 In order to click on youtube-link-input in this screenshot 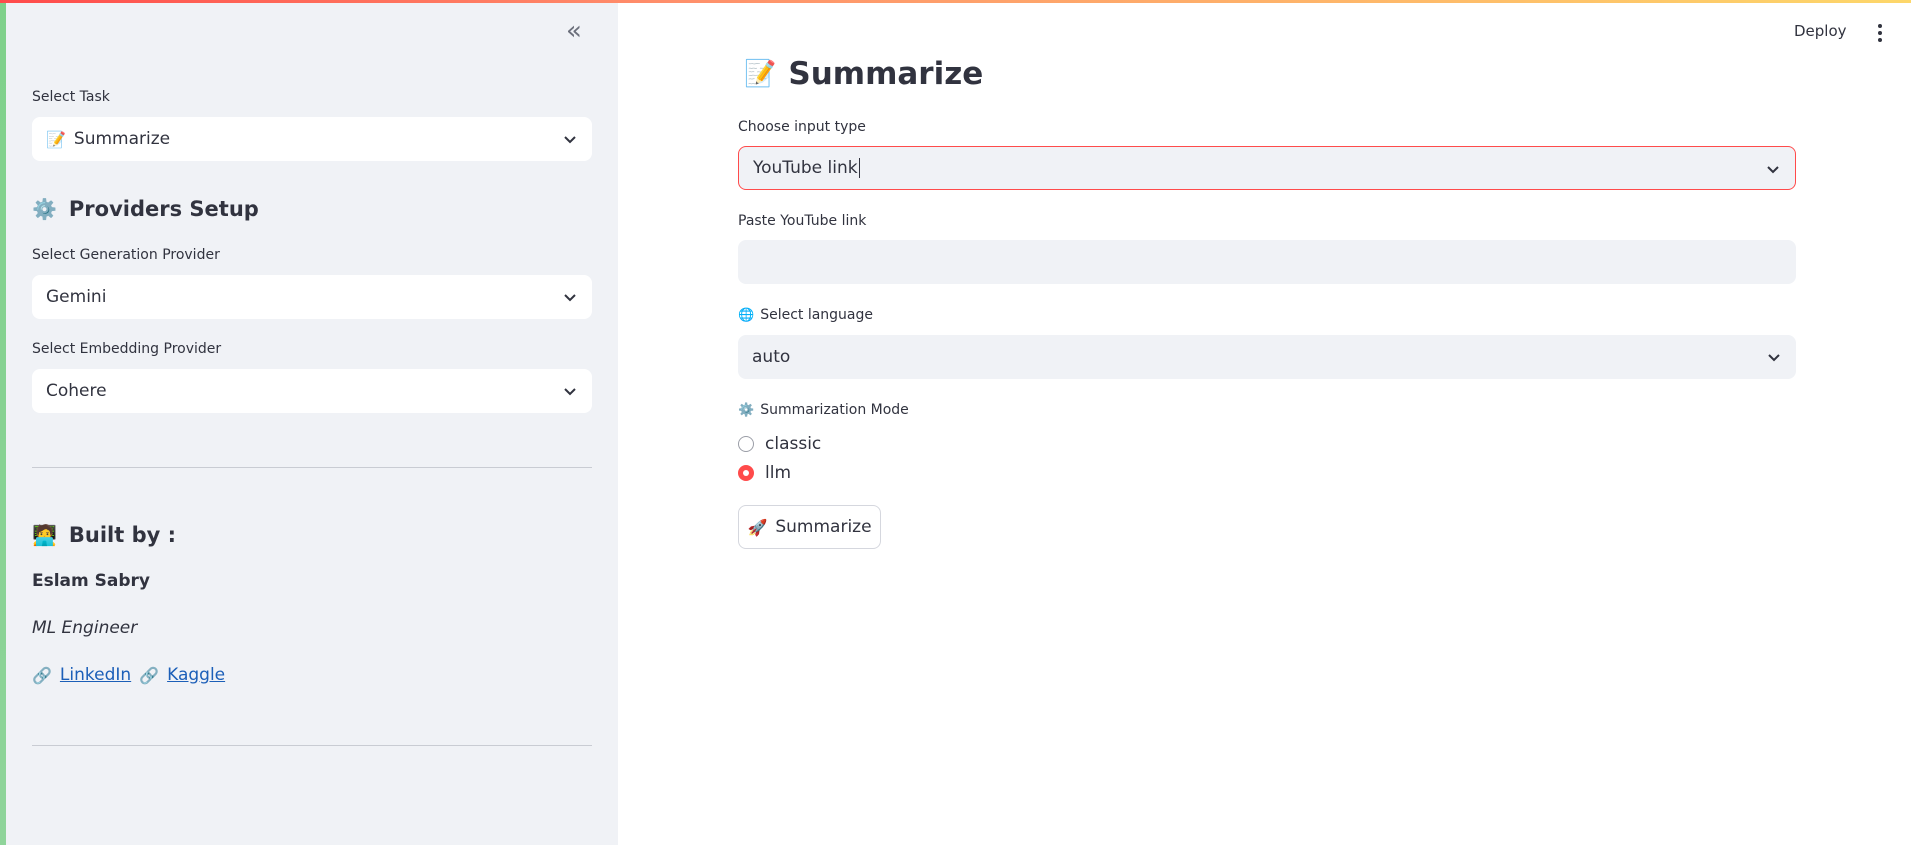, I will do `click(1267, 262)`.